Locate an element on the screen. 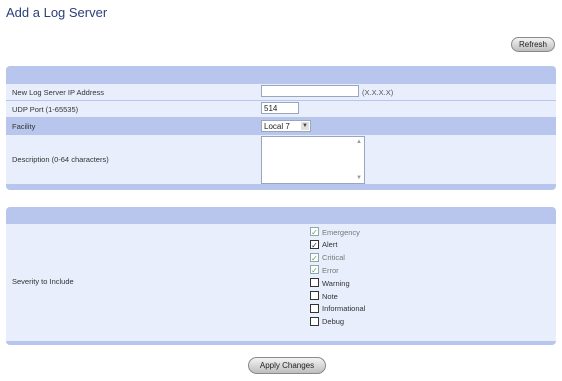 Image resolution: width=562 pixels, height=381 pixels. description-row: Description (0-64 characters) ▲ ▼ is located at coordinates (281, 159).